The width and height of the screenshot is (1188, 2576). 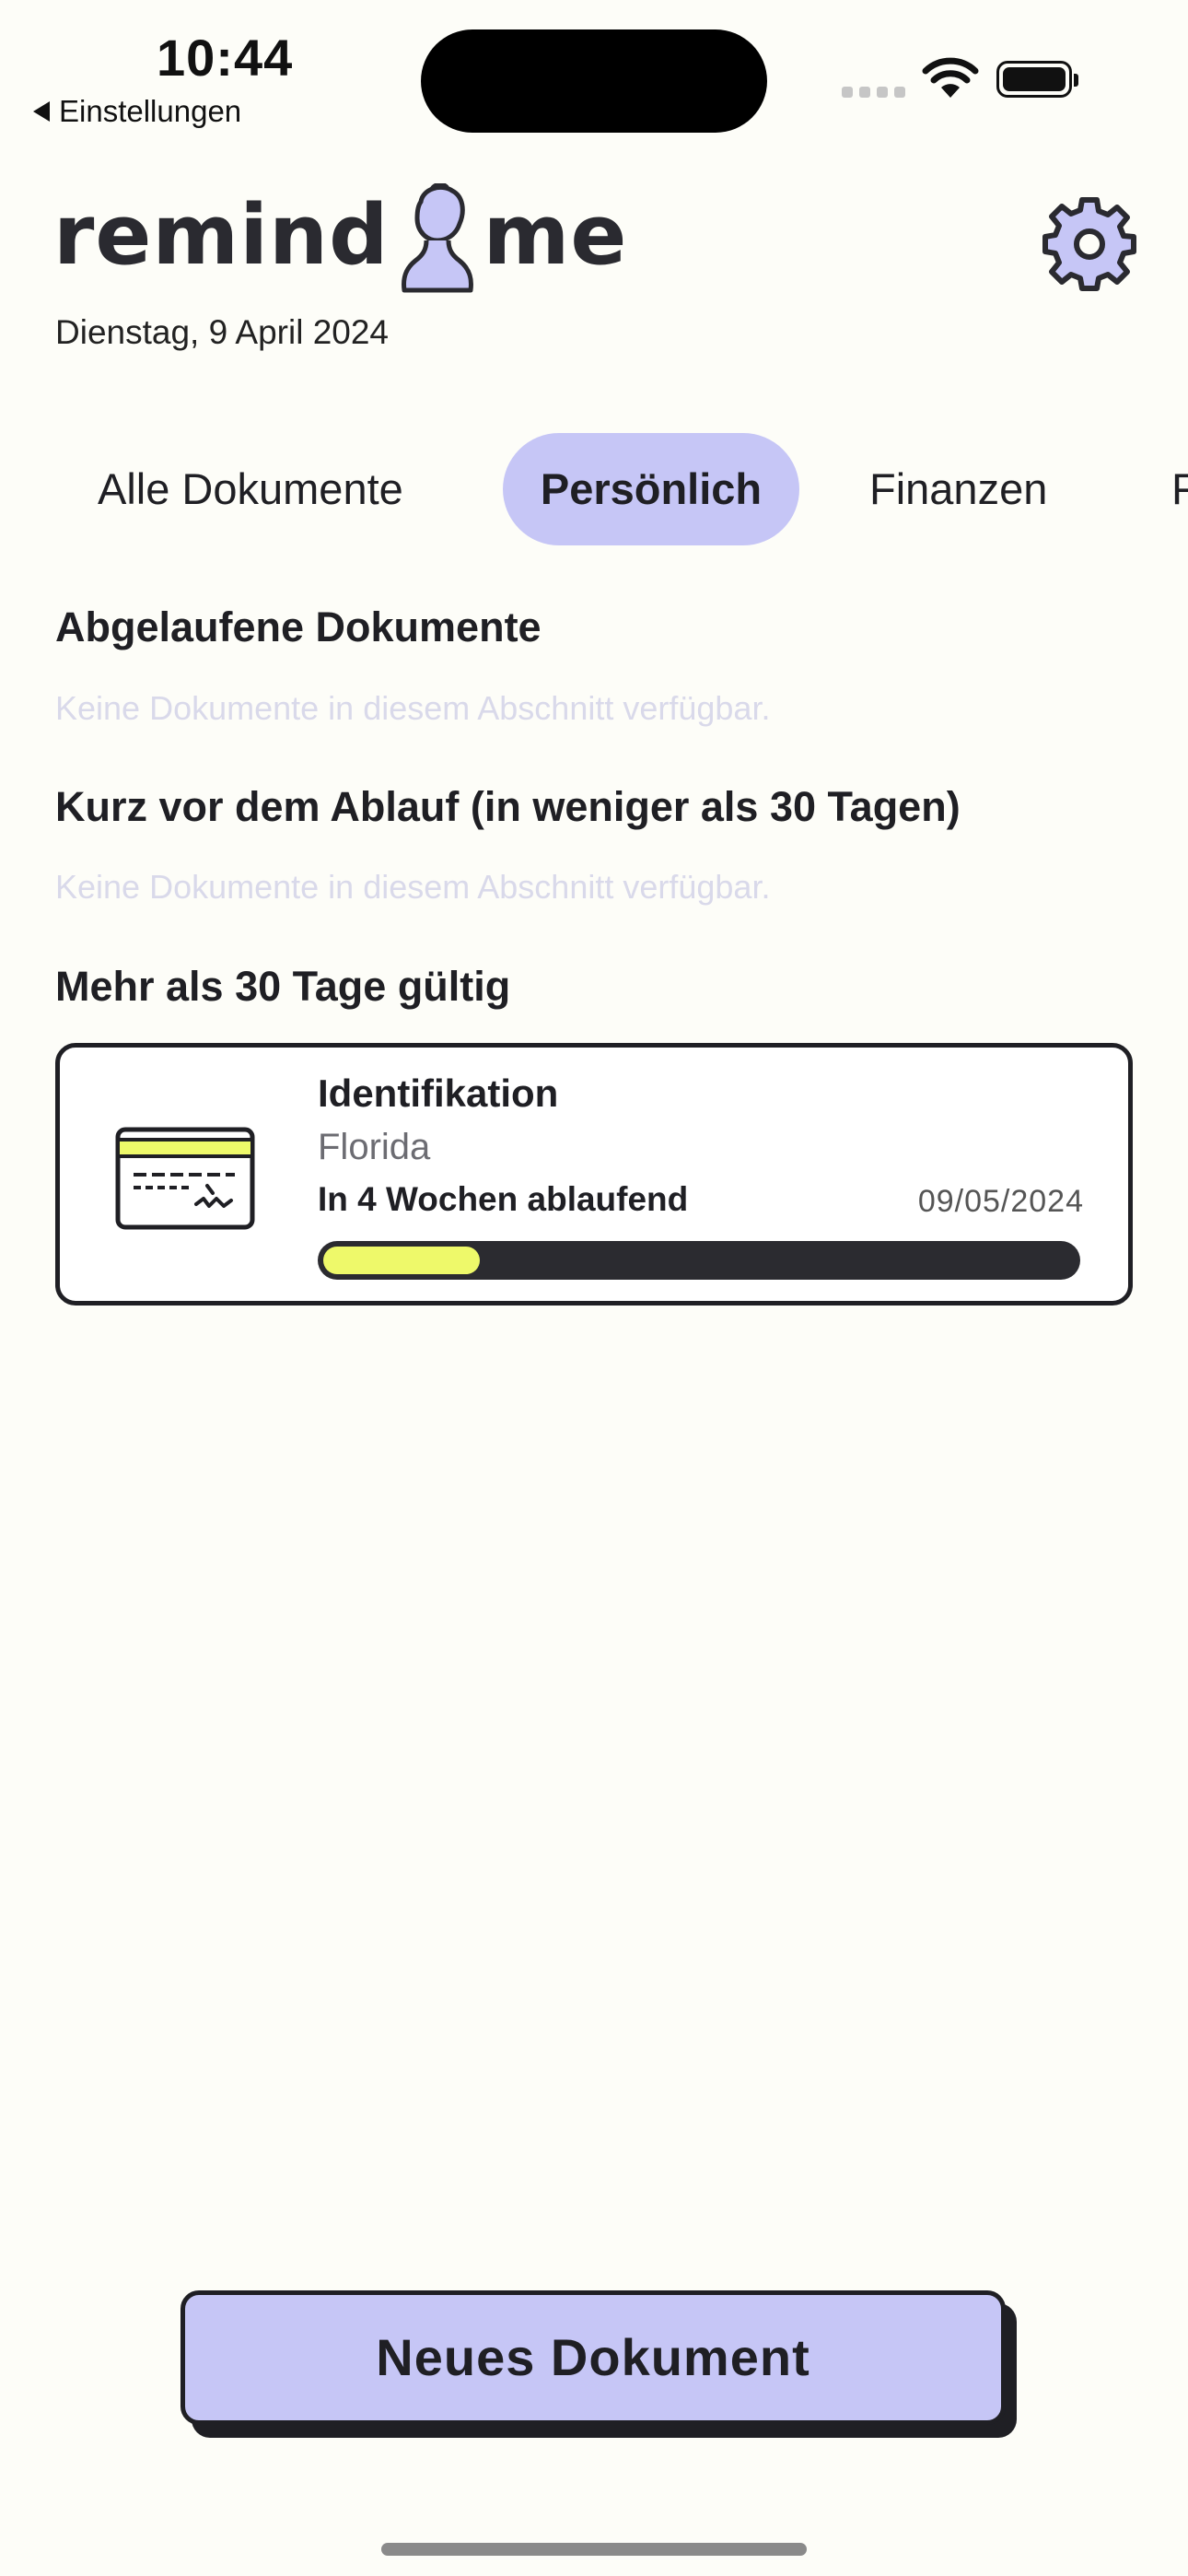 I want to click on back-arrow-icon, so click(x=41, y=111).